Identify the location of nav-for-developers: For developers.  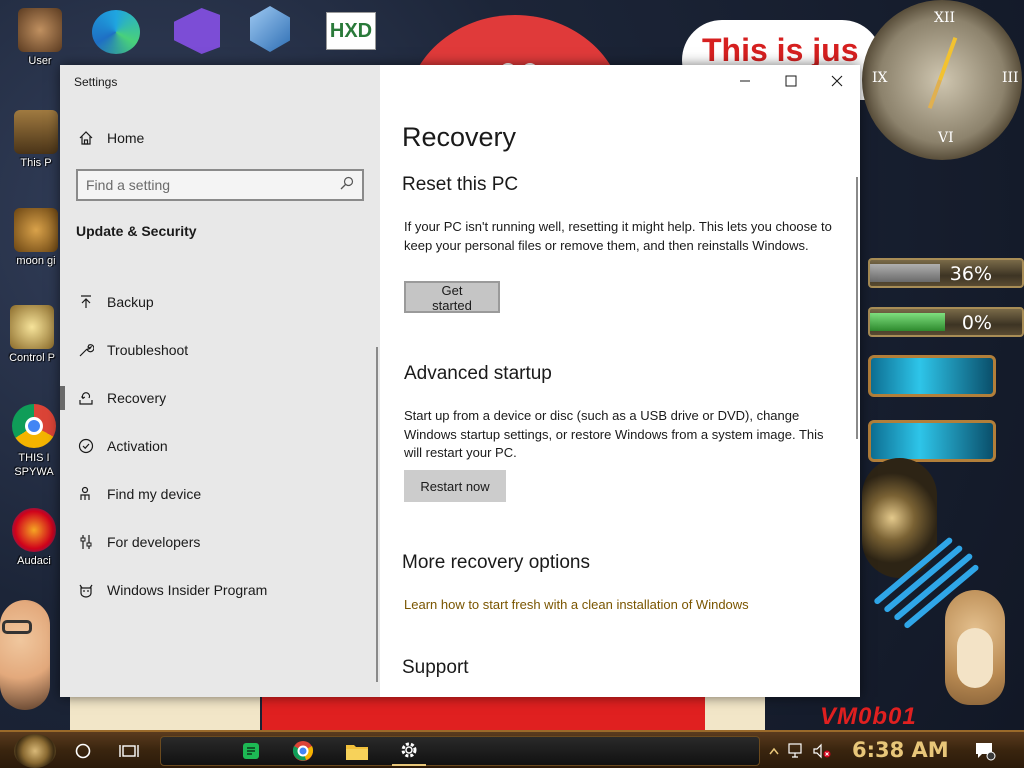
(220, 542).